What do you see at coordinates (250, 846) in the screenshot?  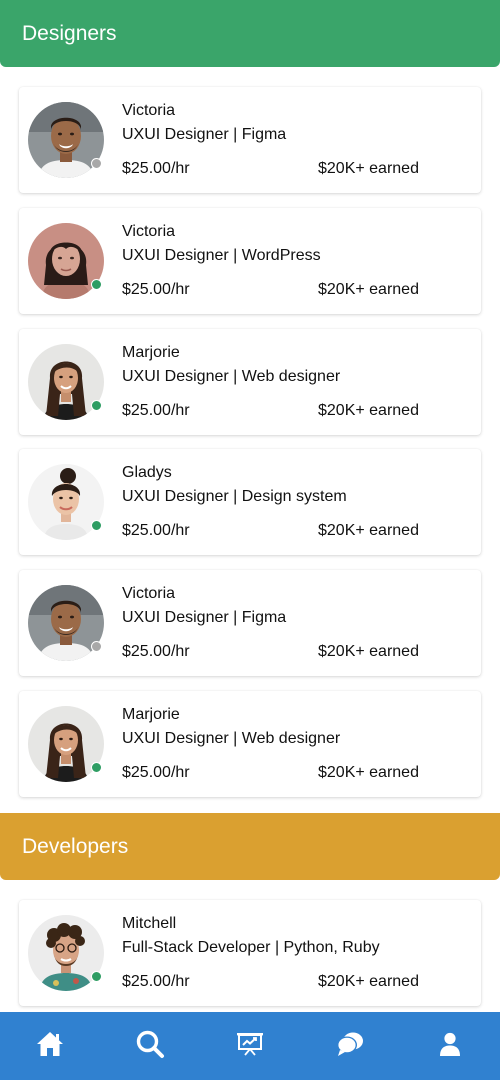 I see `section-header-developers: Developers` at bounding box center [250, 846].